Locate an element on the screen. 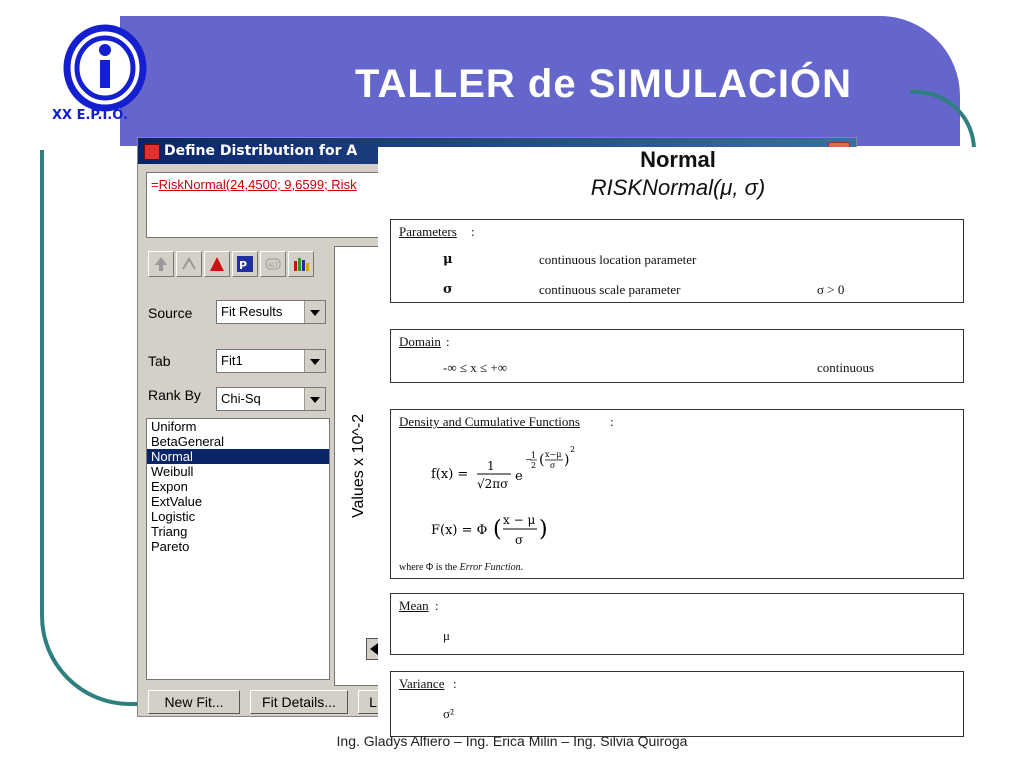 This screenshot has width=1024, height=768. domain-kind: continuous is located at coordinates (846, 367).